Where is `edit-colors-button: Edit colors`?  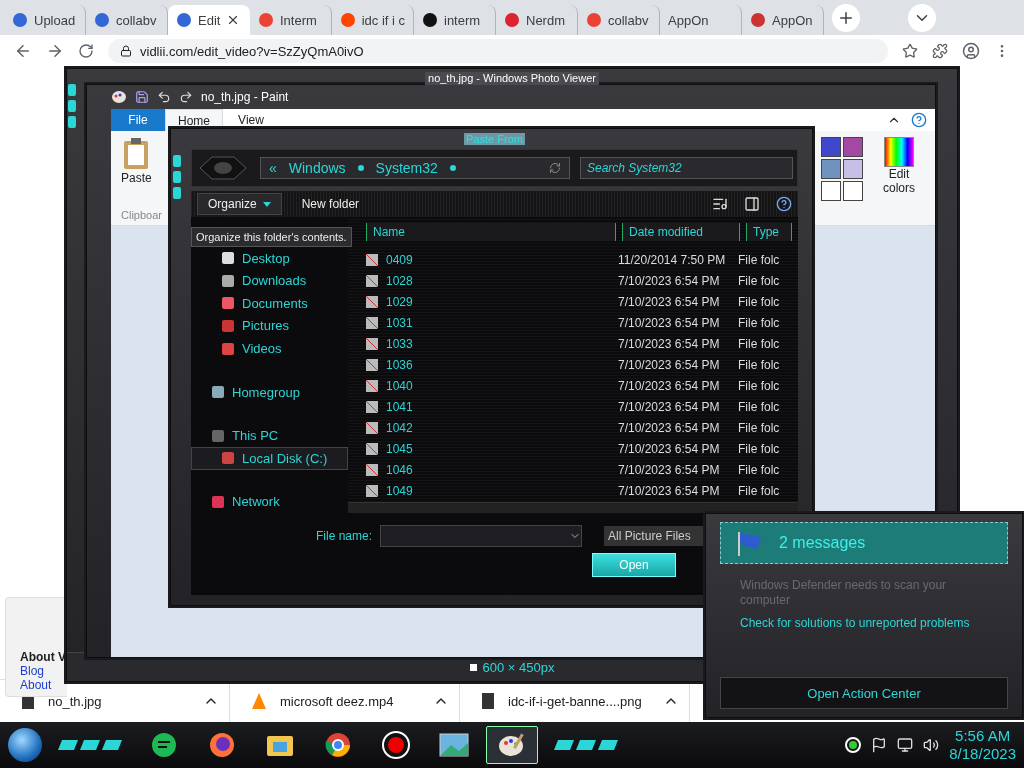
edit-colors-button: Edit colors is located at coordinates (899, 179).